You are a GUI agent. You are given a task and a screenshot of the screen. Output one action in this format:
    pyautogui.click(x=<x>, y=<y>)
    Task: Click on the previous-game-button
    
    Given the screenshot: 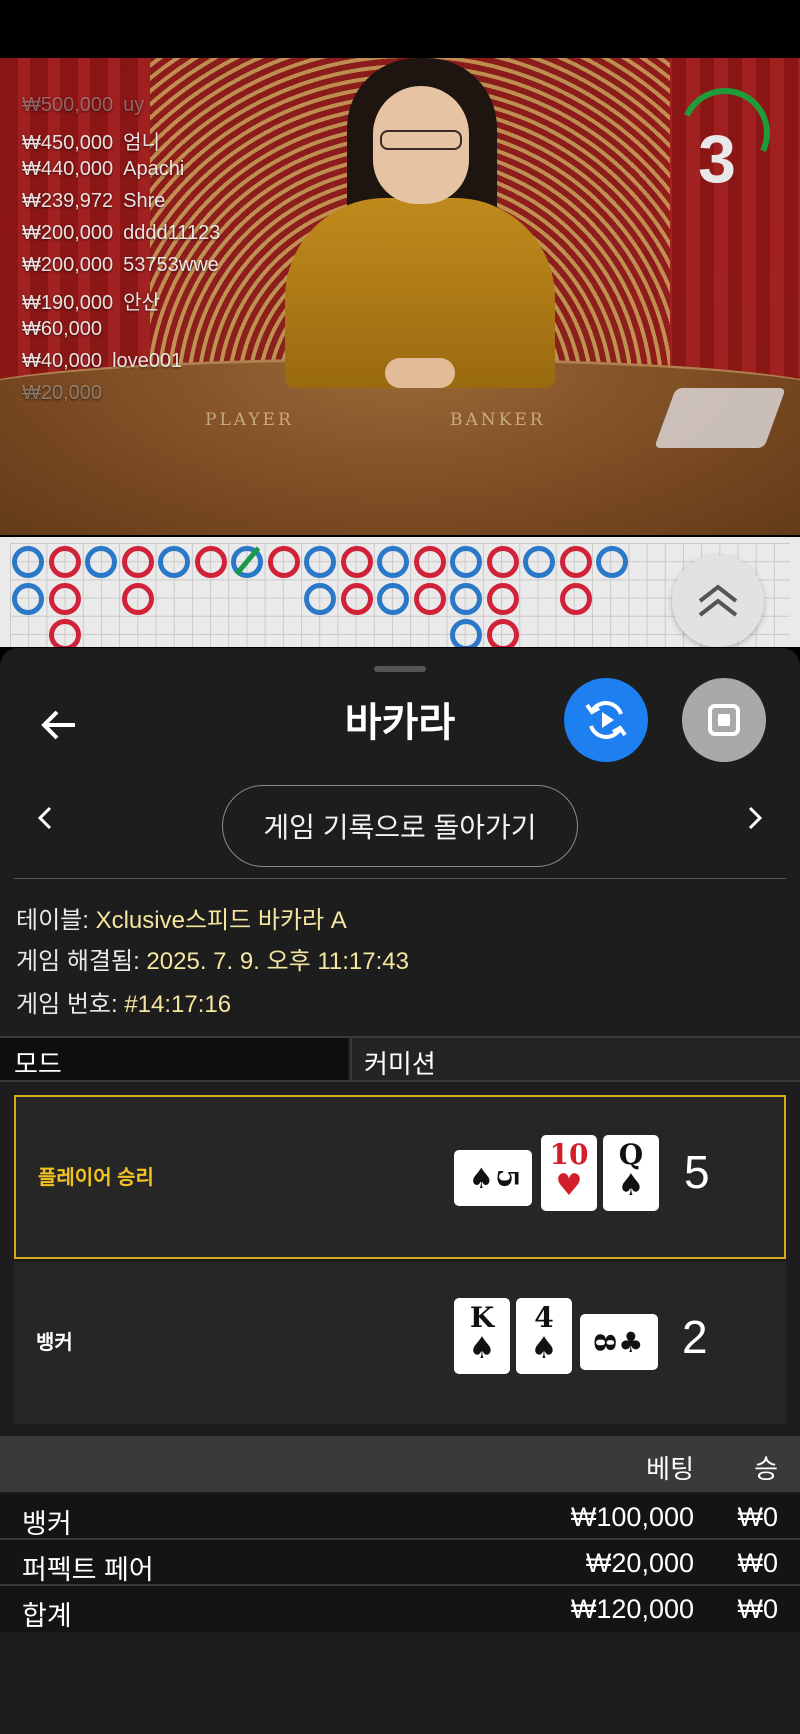 What is the action you would take?
    pyautogui.click(x=45, y=818)
    